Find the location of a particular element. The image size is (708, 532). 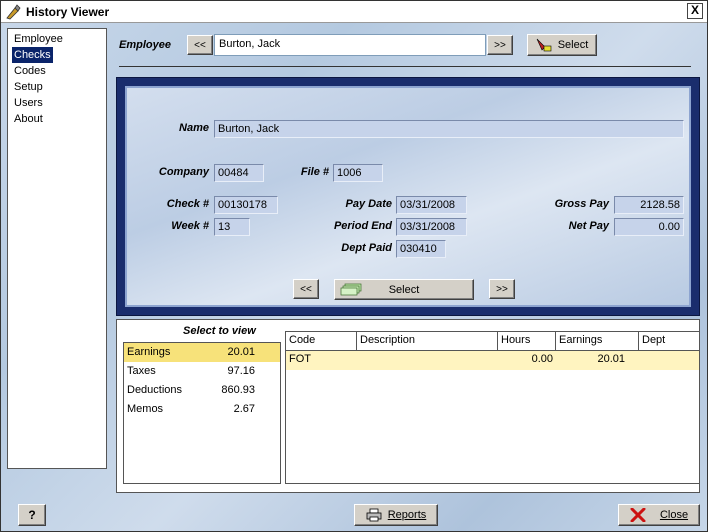

column-header-earnings: Earnings is located at coordinates (597, 341).